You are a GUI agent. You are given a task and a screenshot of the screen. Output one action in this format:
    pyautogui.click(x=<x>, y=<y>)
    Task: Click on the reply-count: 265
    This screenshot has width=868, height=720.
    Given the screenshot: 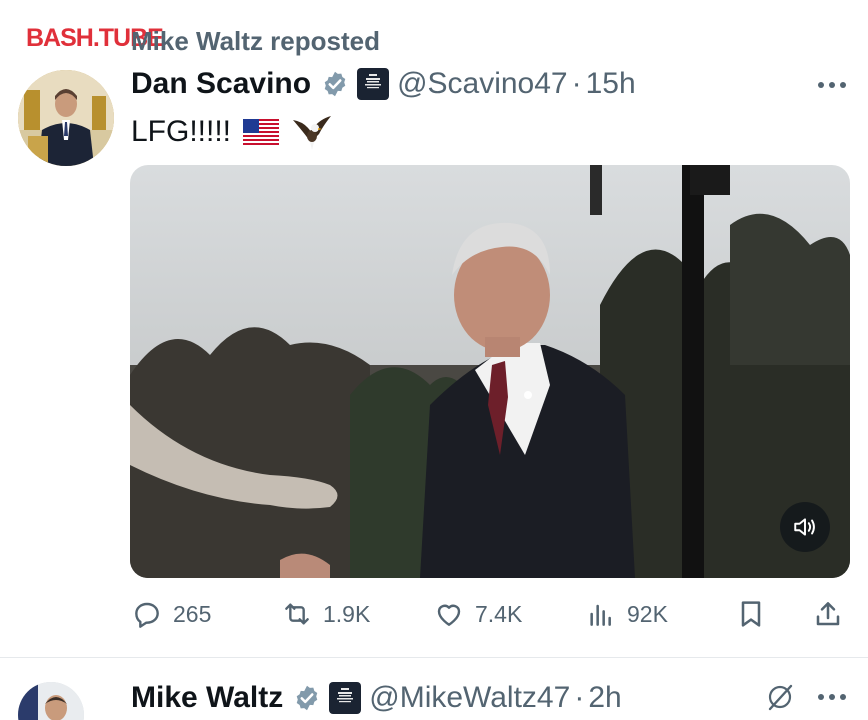 What is the action you would take?
    pyautogui.click(x=192, y=613)
    